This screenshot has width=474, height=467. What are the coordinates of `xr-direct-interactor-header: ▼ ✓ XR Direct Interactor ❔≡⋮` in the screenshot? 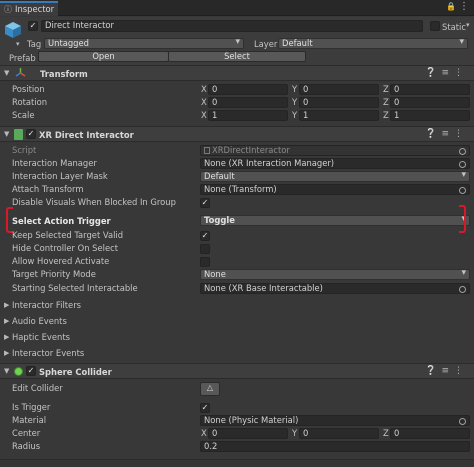 It's located at (237, 134).